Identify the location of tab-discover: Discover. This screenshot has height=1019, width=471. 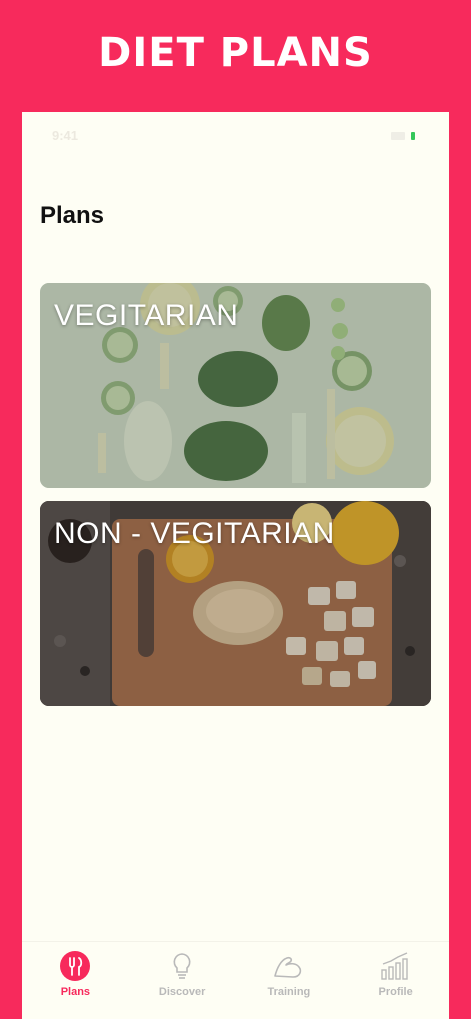
(182, 973).